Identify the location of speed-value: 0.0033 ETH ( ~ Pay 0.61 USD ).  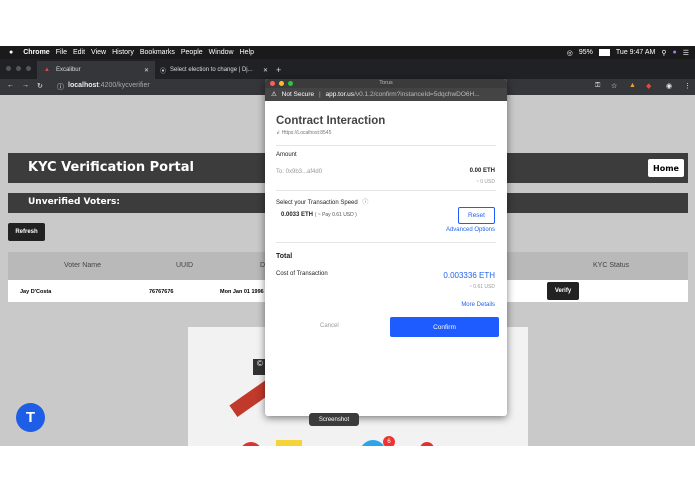
(319, 215).